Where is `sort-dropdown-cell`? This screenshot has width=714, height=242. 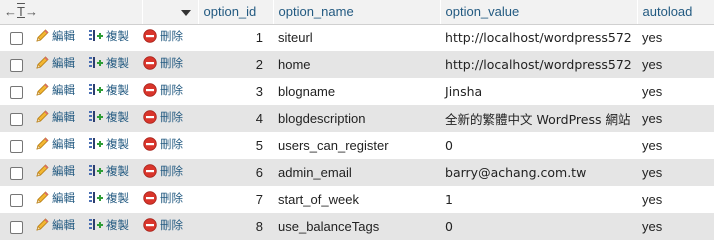
sort-dropdown-cell is located at coordinates (170, 12).